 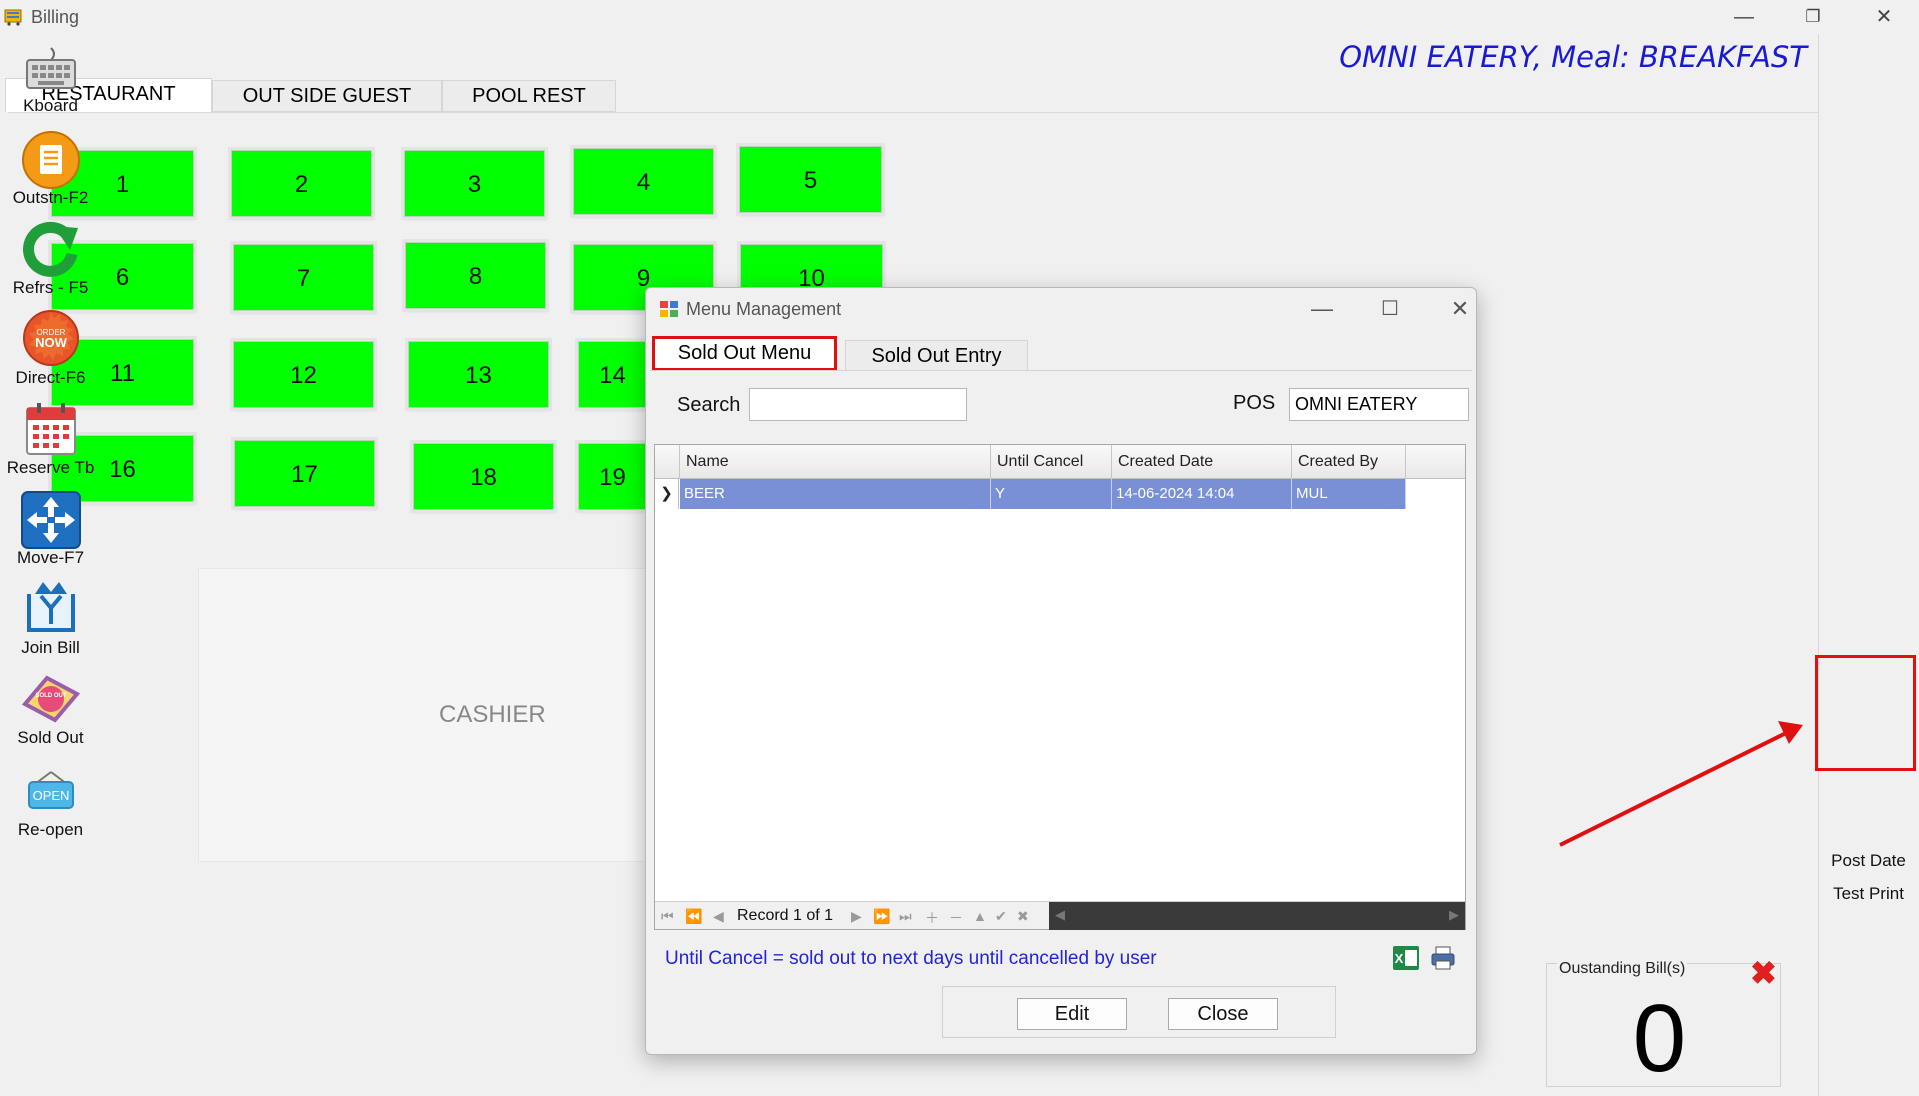 I want to click on minimize-button: —, so click(x=1744, y=17).